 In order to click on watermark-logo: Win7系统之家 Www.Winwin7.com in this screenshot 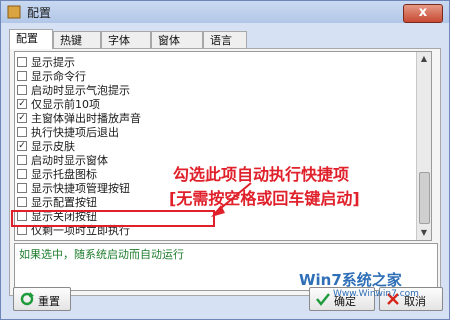, I will do `click(359, 285)`.